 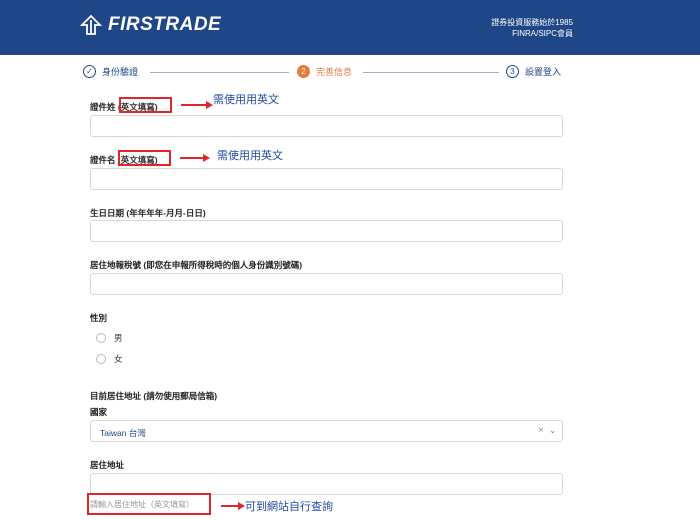 I want to click on dob-input, so click(x=326, y=231).